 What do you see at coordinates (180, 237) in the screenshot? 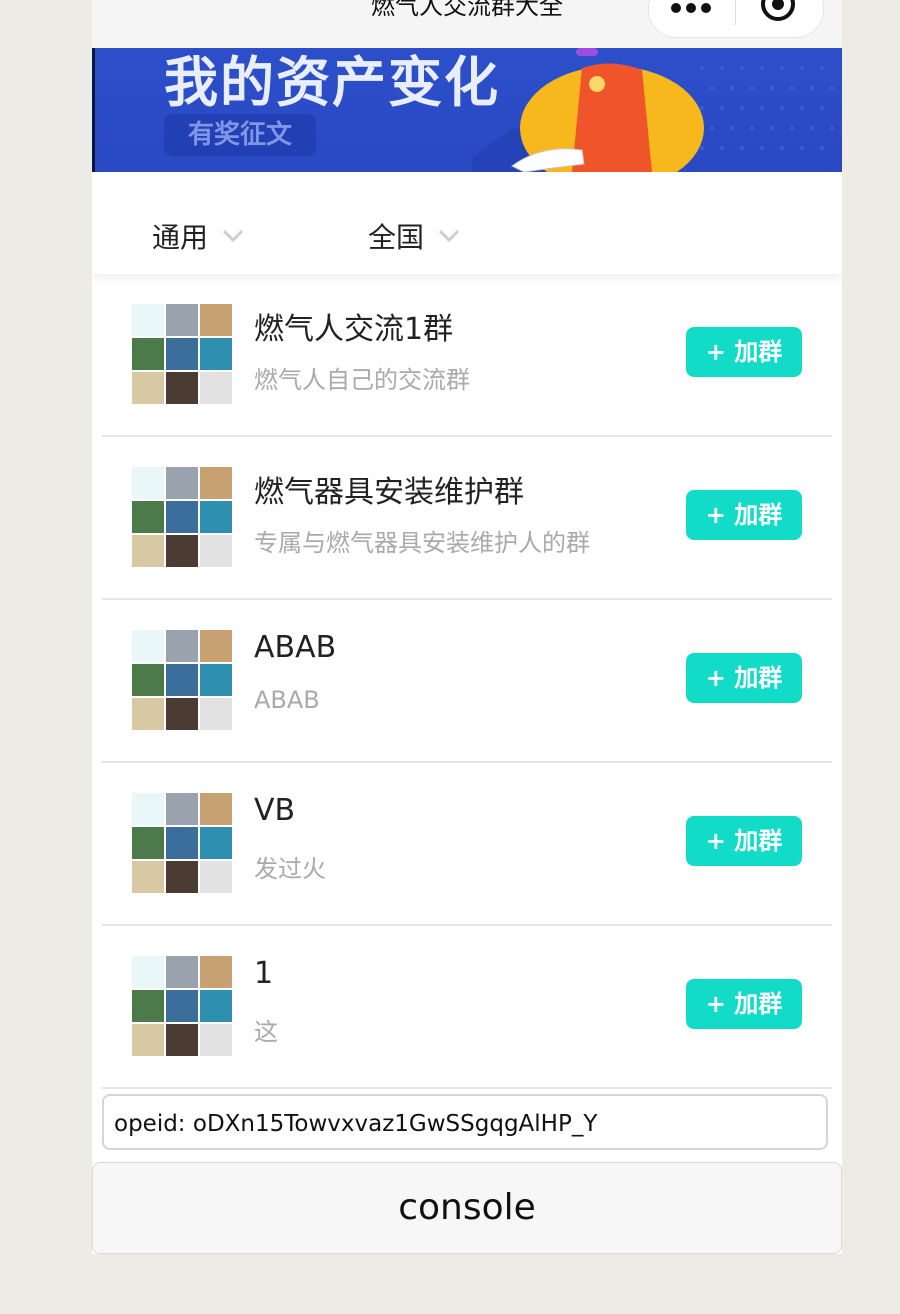
I see `filter-category-label: 通用` at bounding box center [180, 237].